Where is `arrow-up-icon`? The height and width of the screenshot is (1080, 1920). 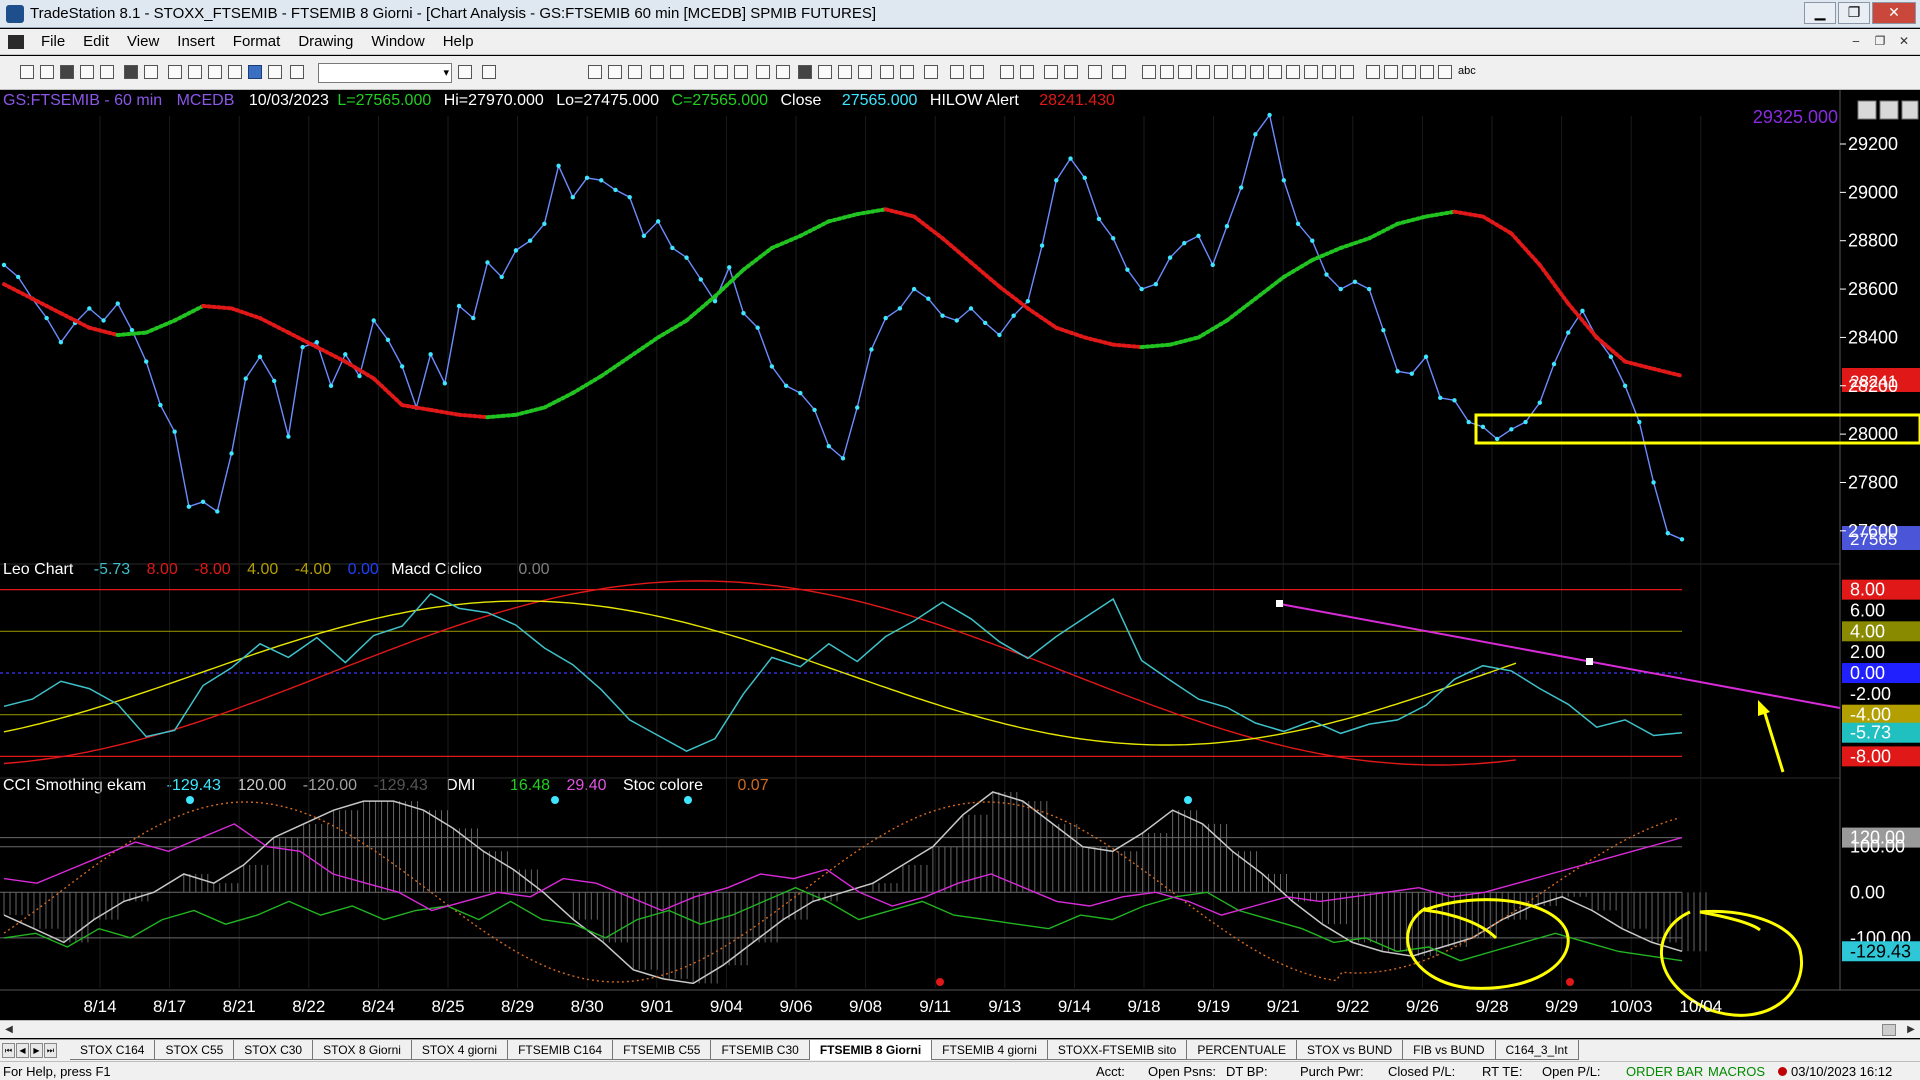
arrow-up-icon is located at coordinates (1409, 72).